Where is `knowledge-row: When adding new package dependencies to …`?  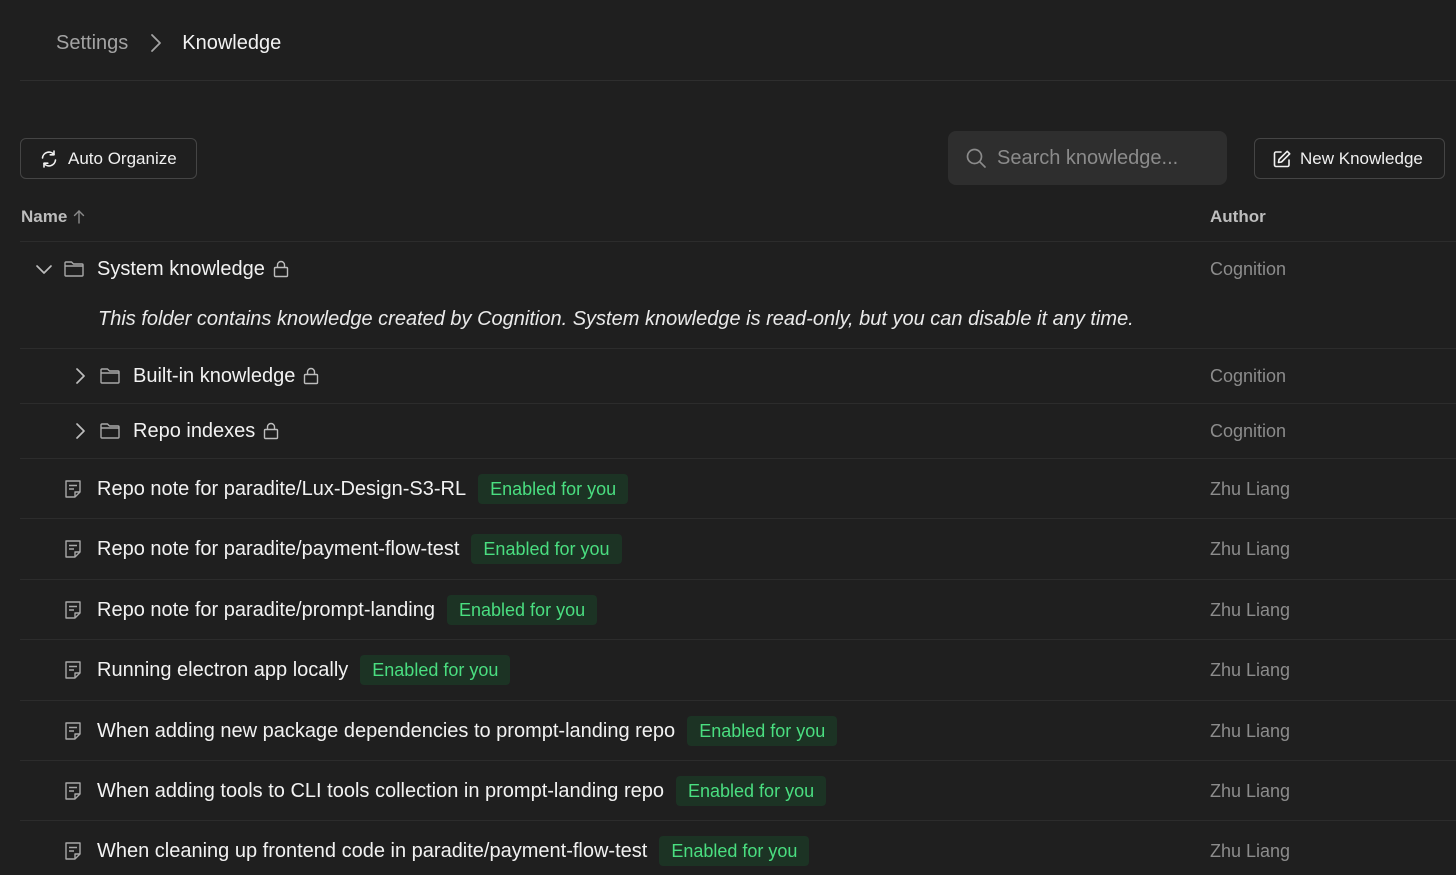
knowledge-row: When adding new package dependencies to … is located at coordinates (728, 731).